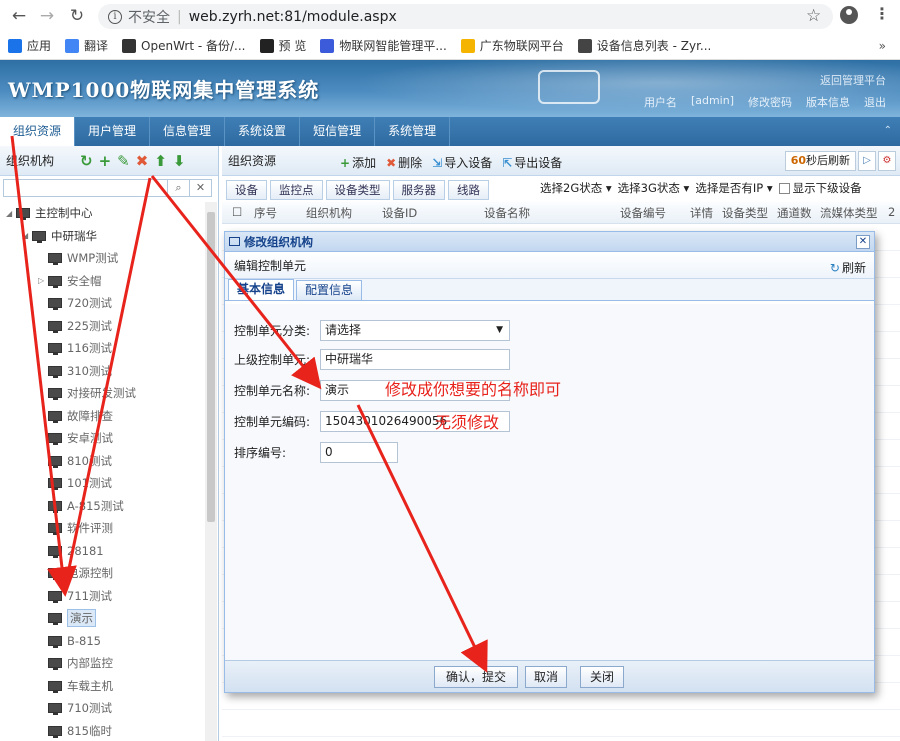 This screenshot has height=741, width=900. Describe the element at coordinates (142, 161) in the screenshot. I see `delete-icon: ✖` at that location.